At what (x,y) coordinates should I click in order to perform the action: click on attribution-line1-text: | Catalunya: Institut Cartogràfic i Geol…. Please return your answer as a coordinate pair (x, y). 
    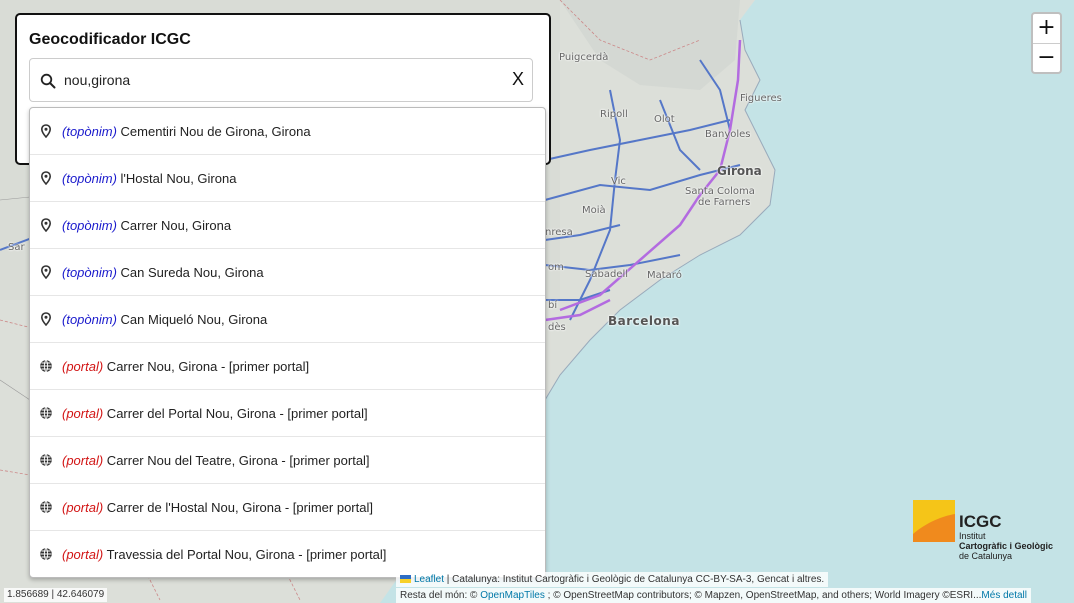
    Looking at the image, I should click on (634, 579).